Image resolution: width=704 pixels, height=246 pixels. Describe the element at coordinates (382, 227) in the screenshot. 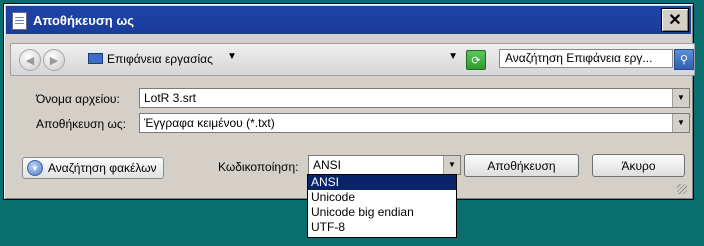

I see `encoding-option-utf8: UTF-8` at that location.